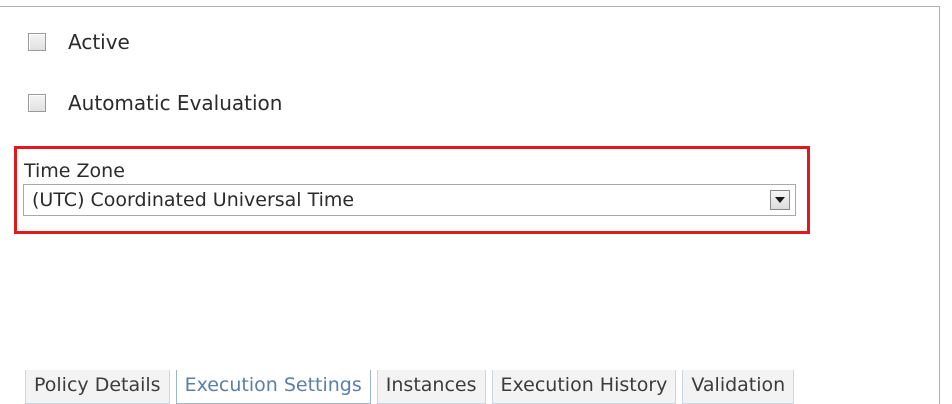  Describe the element at coordinates (97, 387) in the screenshot. I see `tab-policy-details: Policy Details` at that location.